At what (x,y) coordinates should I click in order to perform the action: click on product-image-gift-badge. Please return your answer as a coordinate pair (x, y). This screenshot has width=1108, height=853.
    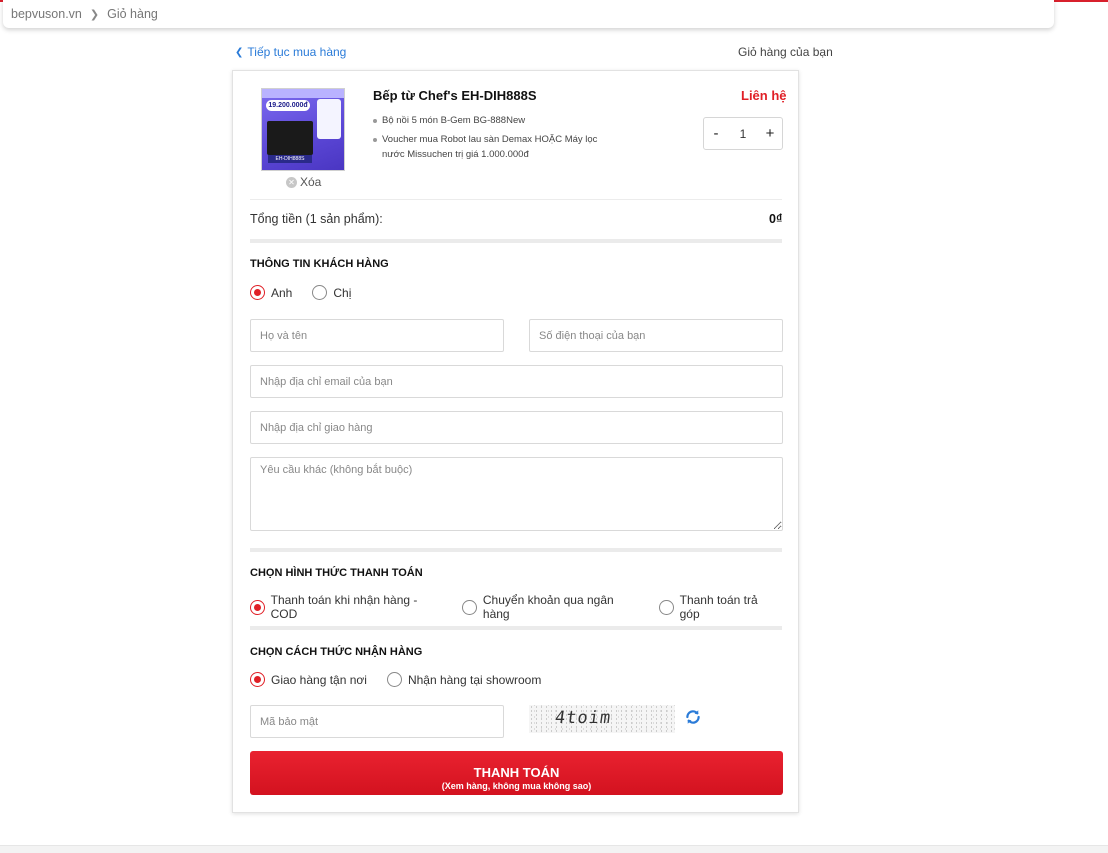
    Looking at the image, I should click on (329, 119).